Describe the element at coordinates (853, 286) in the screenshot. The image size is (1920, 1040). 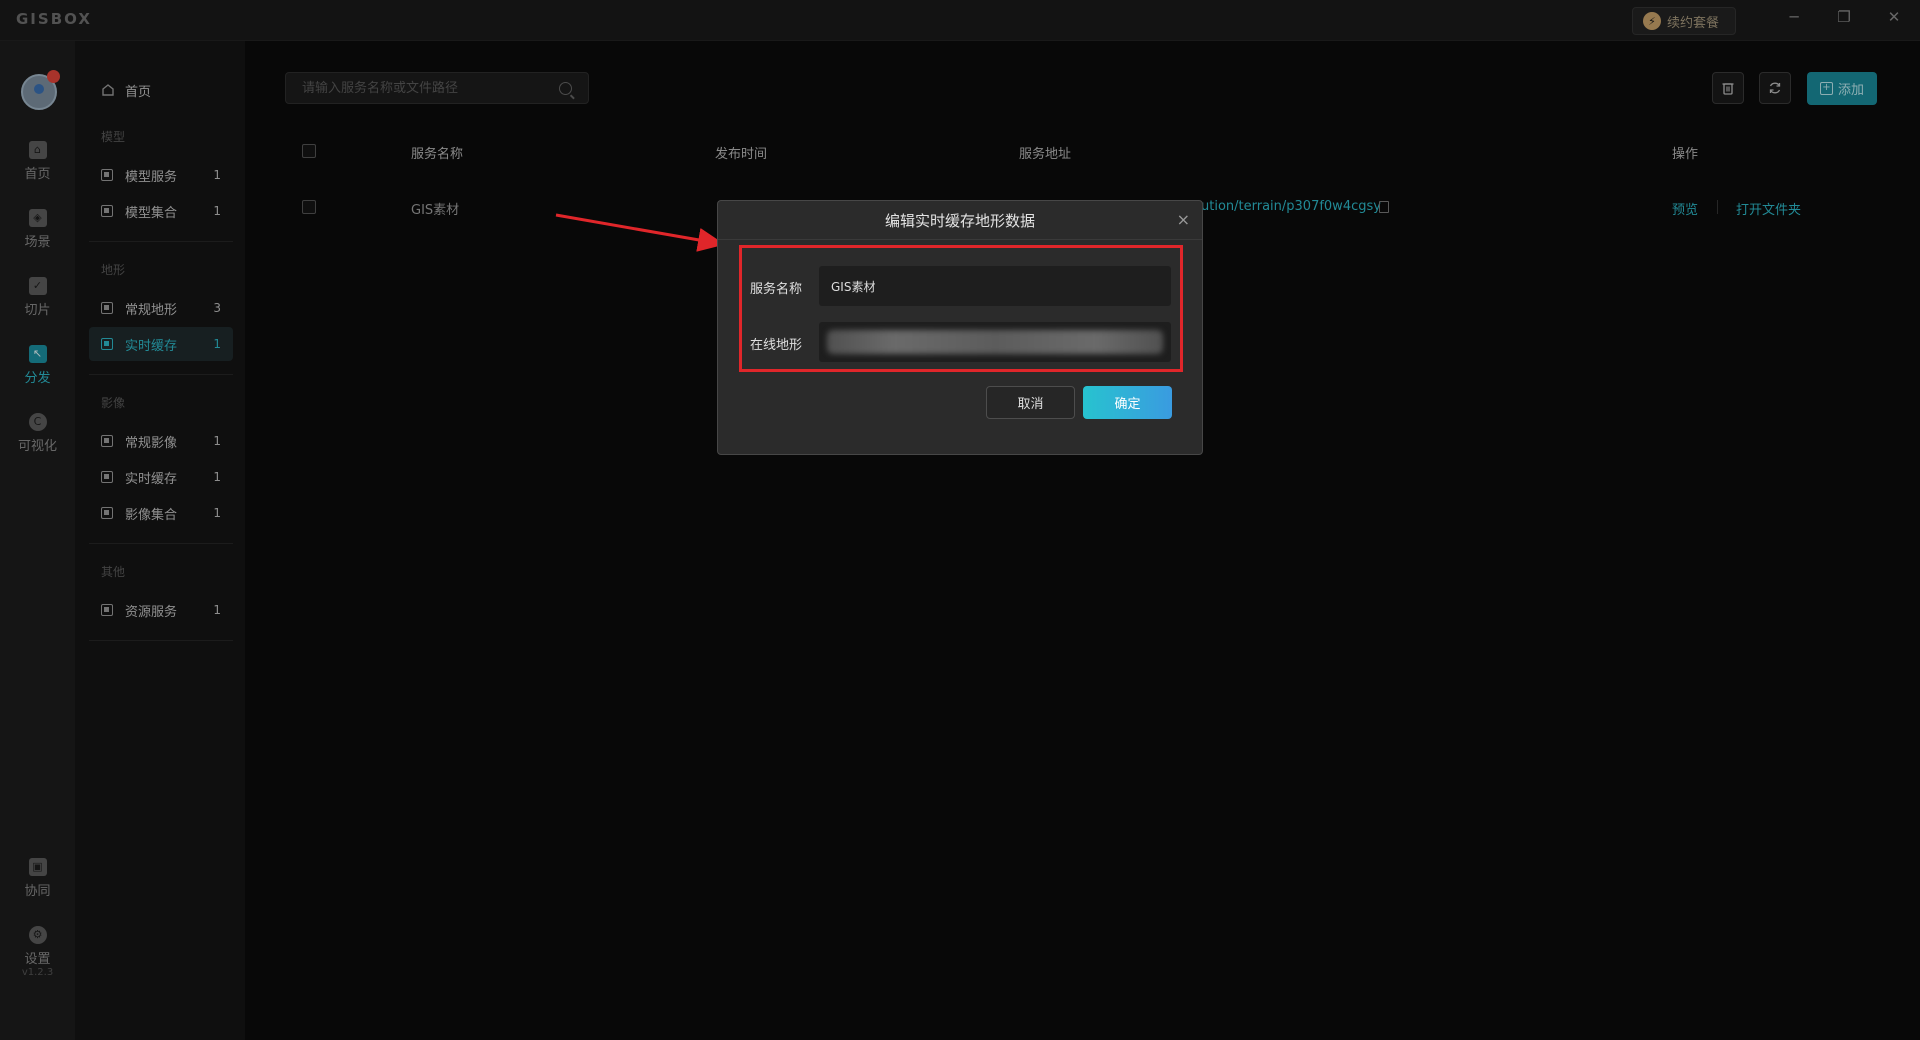
I see `service-name-value: GIS素材` at that location.